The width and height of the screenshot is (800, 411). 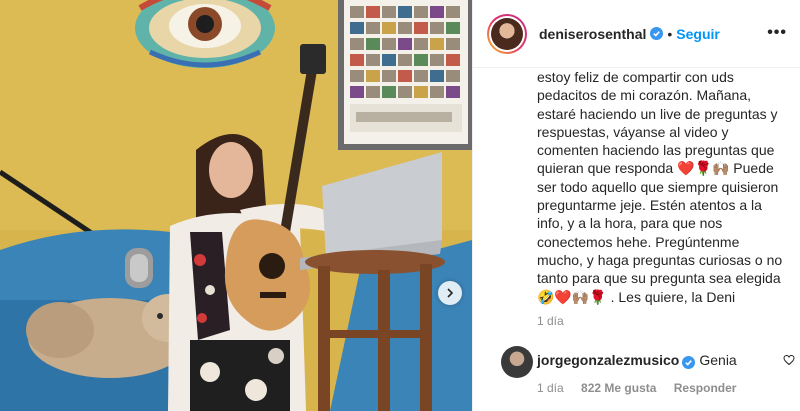 I want to click on chevron-right-icon, so click(x=450, y=293).